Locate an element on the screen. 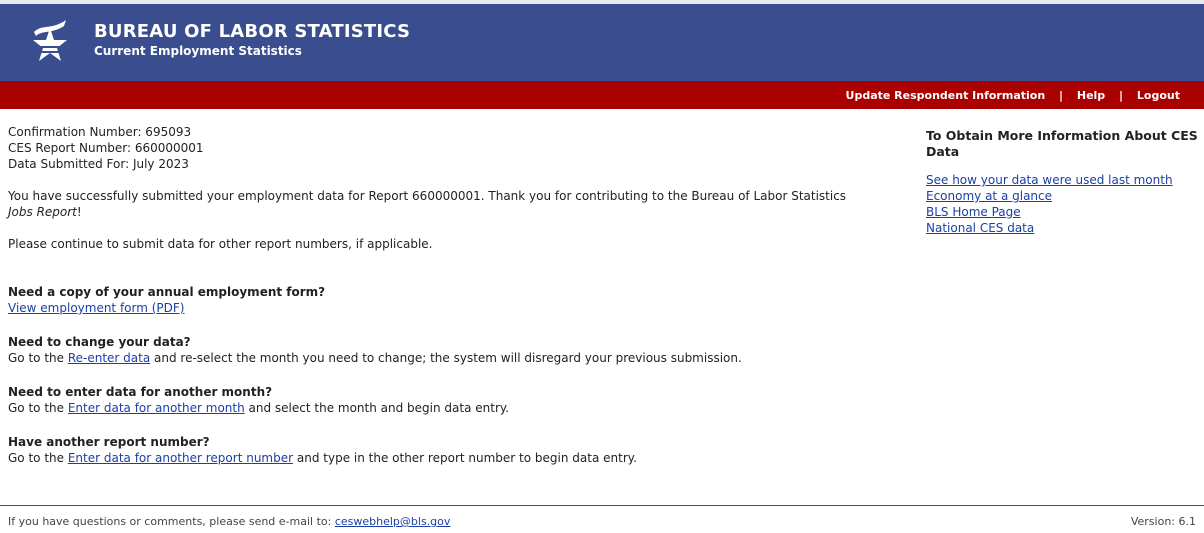  month-pre: Go to the is located at coordinates (38, 408).